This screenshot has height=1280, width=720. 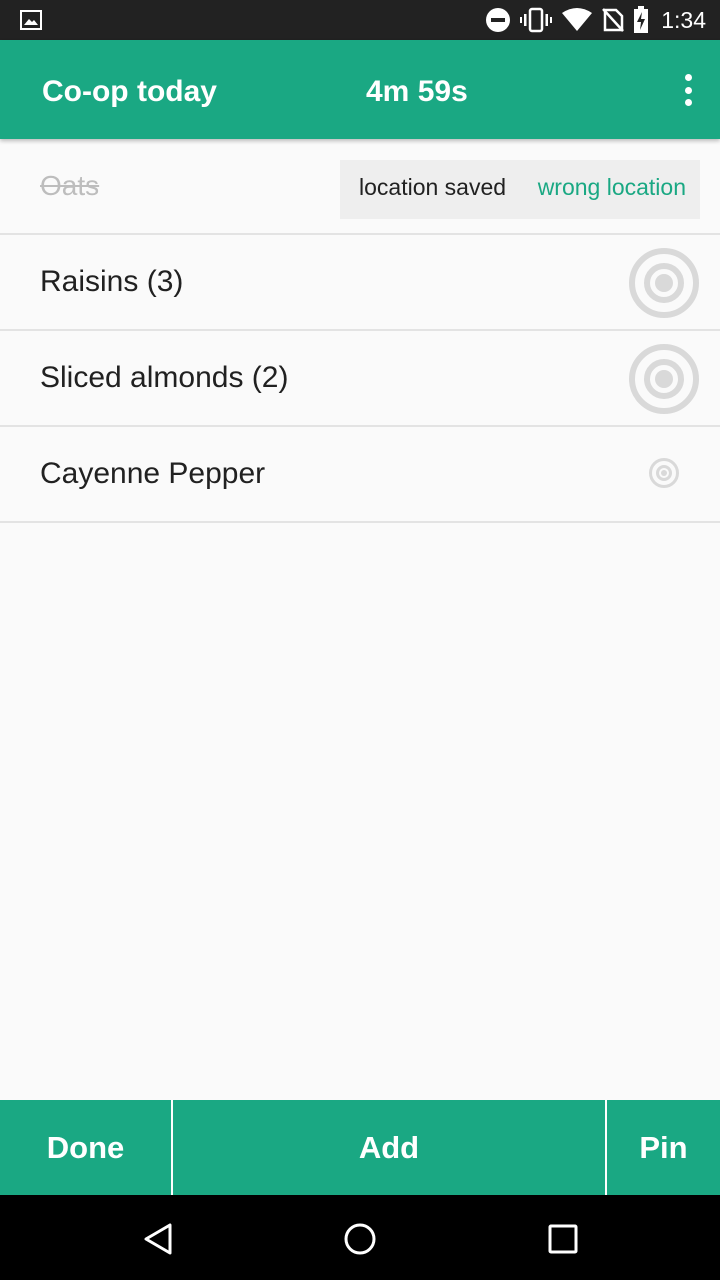 I want to click on vibrate-icon, so click(x=536, y=20).